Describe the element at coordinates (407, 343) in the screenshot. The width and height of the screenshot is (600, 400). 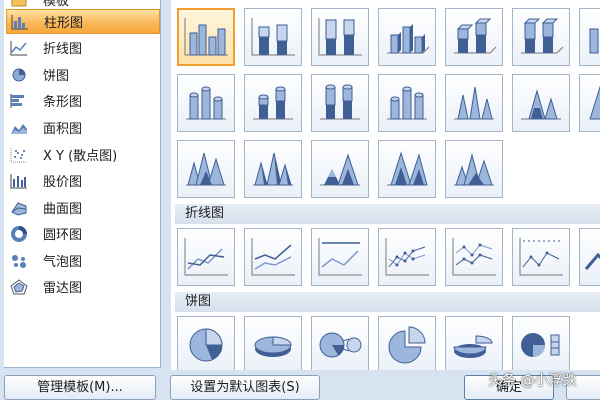
I see `exploded-pie-icon` at that location.